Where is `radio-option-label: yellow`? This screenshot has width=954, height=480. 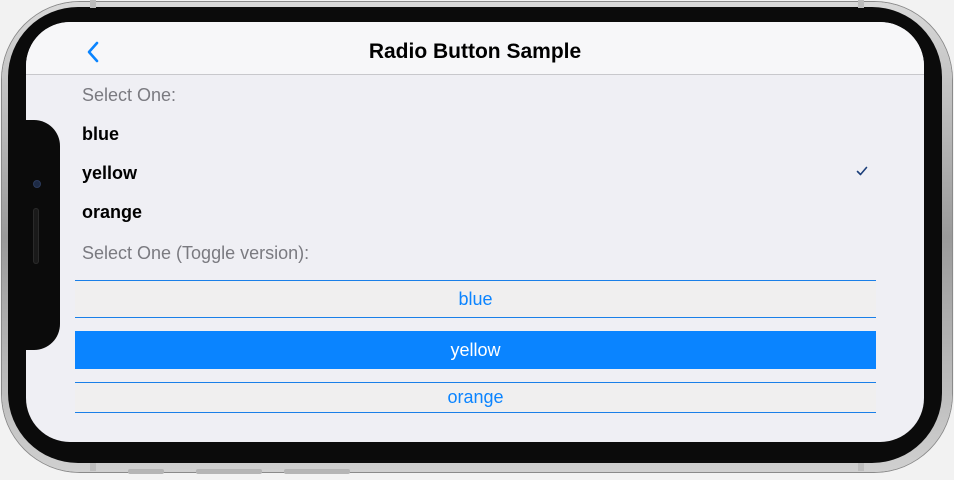 radio-option-label: yellow is located at coordinates (110, 173).